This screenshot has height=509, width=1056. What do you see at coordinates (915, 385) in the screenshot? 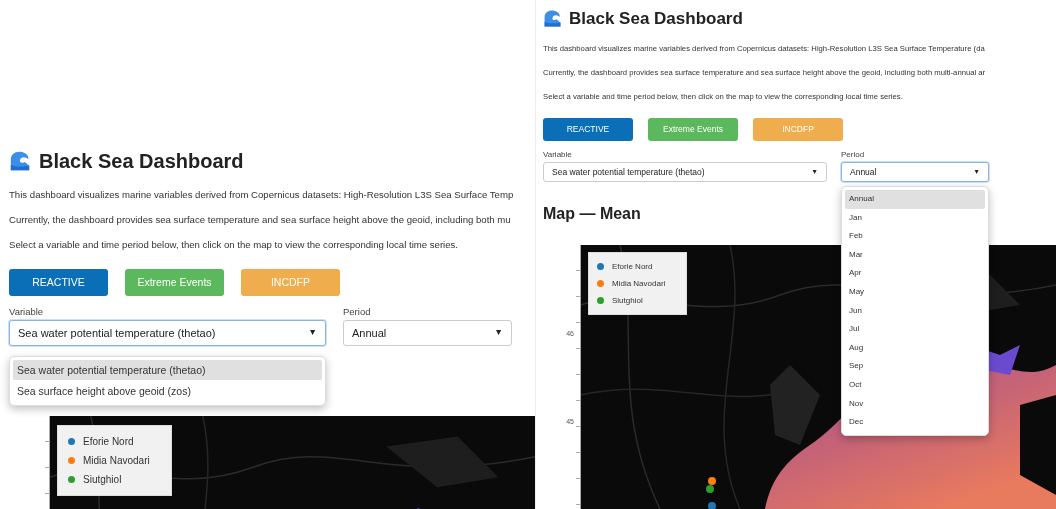
I see `dropdown-option: Oct` at bounding box center [915, 385].